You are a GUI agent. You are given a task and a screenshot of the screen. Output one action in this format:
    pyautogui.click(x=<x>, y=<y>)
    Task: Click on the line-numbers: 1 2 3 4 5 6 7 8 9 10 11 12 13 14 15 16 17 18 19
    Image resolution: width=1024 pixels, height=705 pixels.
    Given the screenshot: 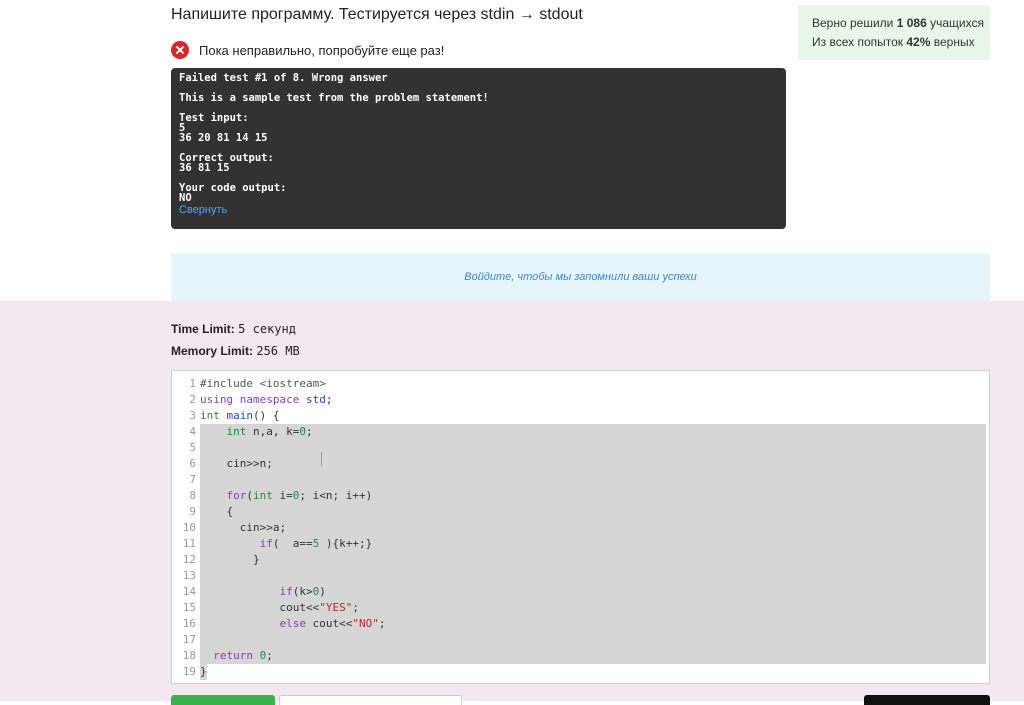 What is the action you would take?
    pyautogui.click(x=189, y=527)
    